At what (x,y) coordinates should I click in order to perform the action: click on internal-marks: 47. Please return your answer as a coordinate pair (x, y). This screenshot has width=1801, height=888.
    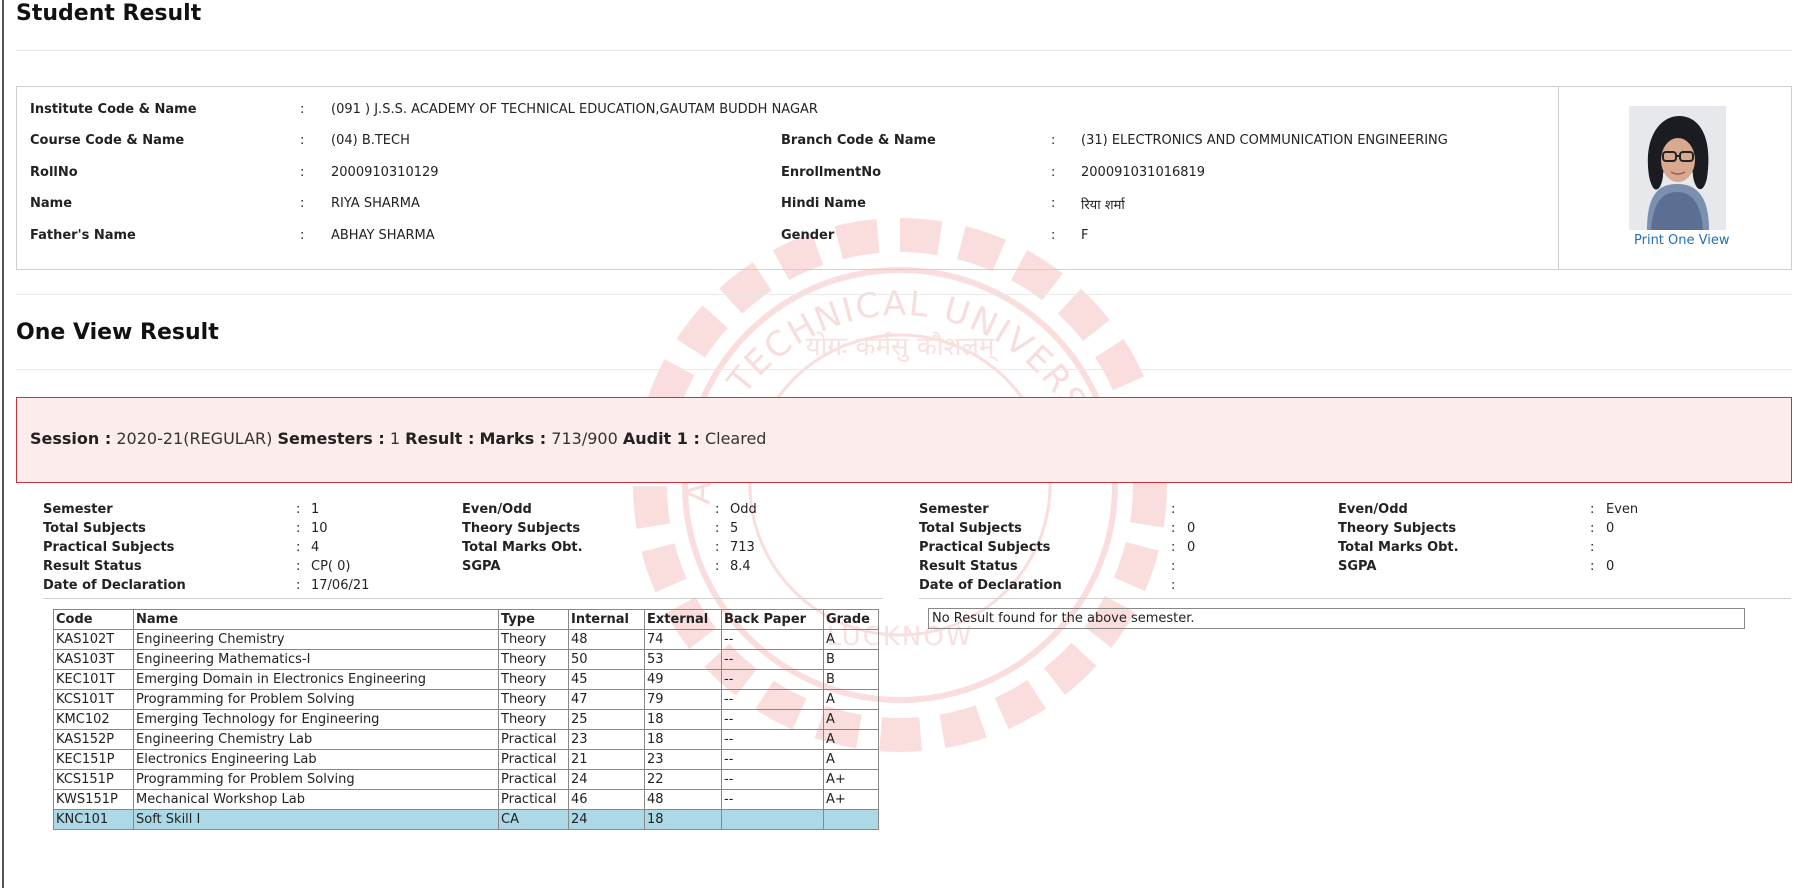
    Looking at the image, I should click on (606, 699).